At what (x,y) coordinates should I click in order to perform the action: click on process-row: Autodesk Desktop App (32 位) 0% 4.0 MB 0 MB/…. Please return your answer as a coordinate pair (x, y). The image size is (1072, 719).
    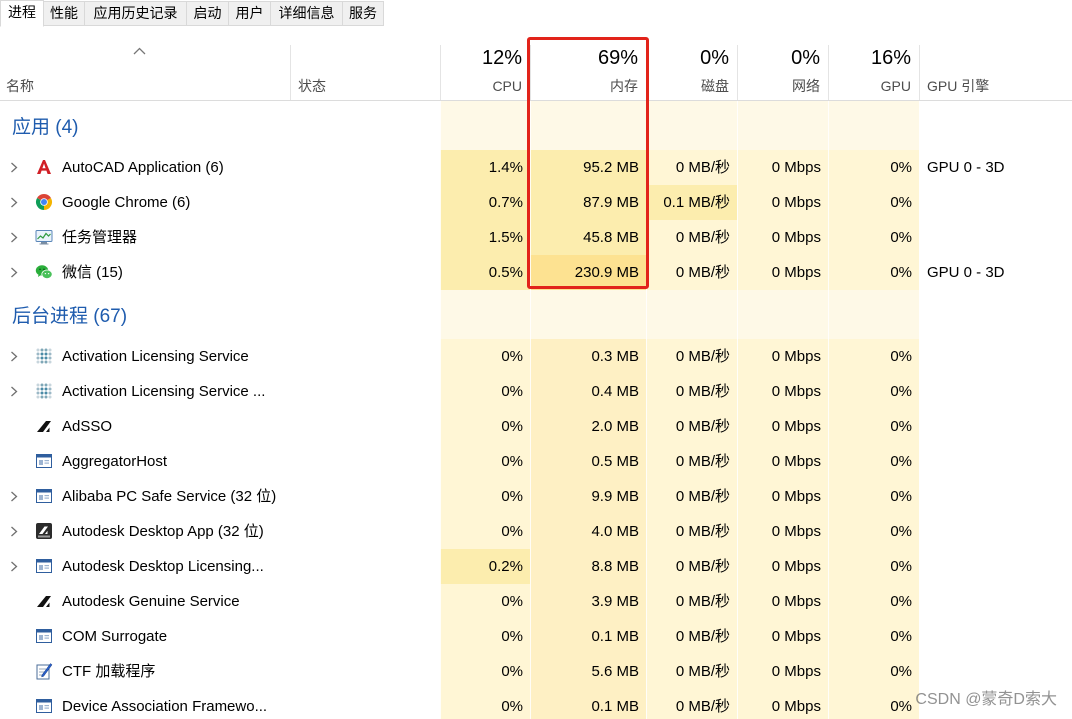
    Looking at the image, I should click on (536, 531).